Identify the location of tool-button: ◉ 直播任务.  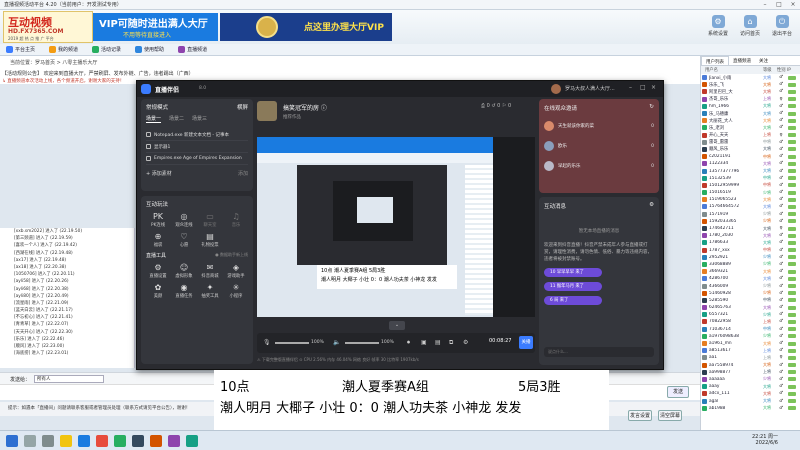
(184, 291).